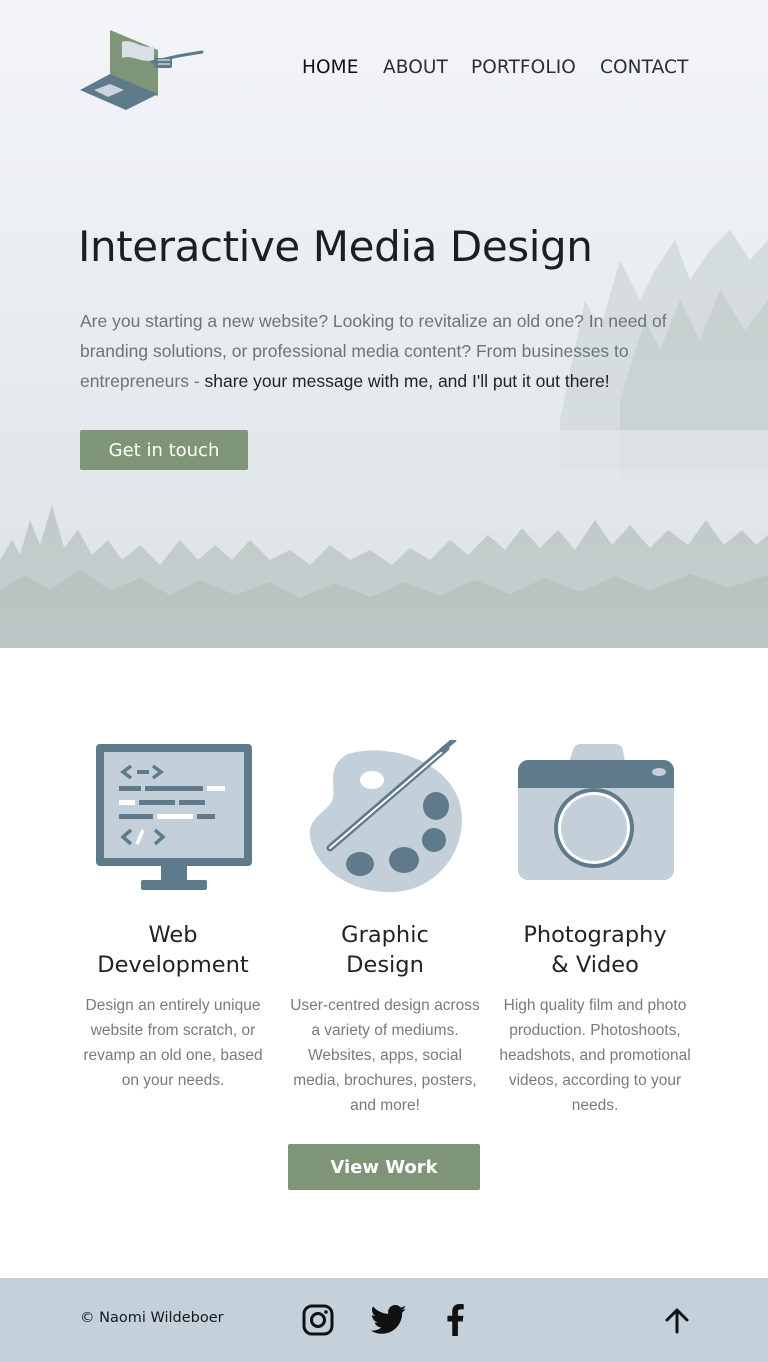 Image resolution: width=768 pixels, height=1362 pixels. What do you see at coordinates (389, 1320) in the screenshot?
I see `twitter-icon` at bounding box center [389, 1320].